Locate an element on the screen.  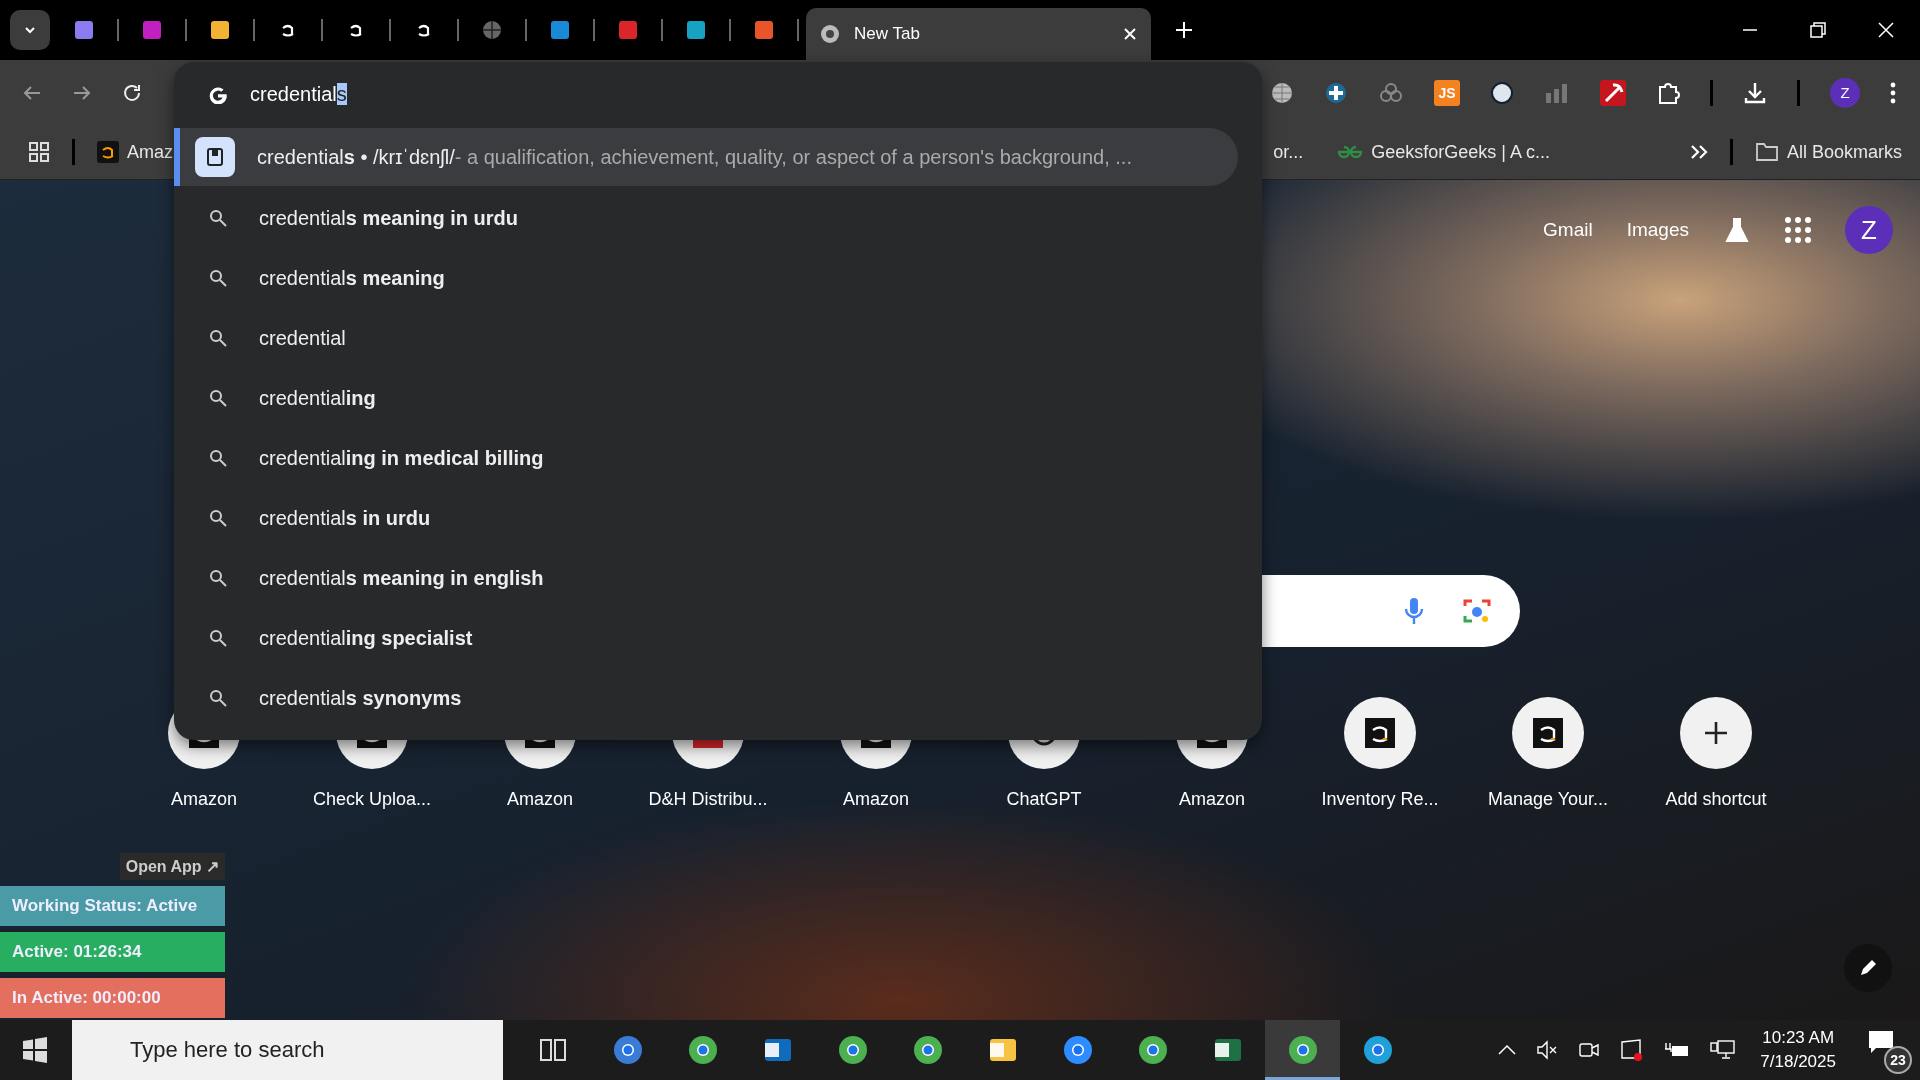
suggestion-item: credential is located at coordinates (718, 338).